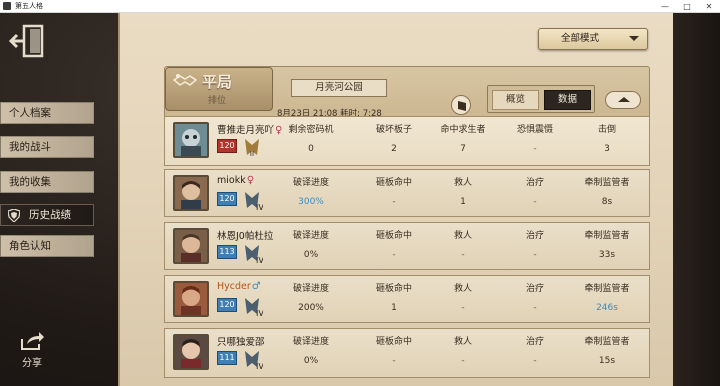  What do you see at coordinates (29, 5) in the screenshot?
I see `window-title: 第五人格` at bounding box center [29, 5].